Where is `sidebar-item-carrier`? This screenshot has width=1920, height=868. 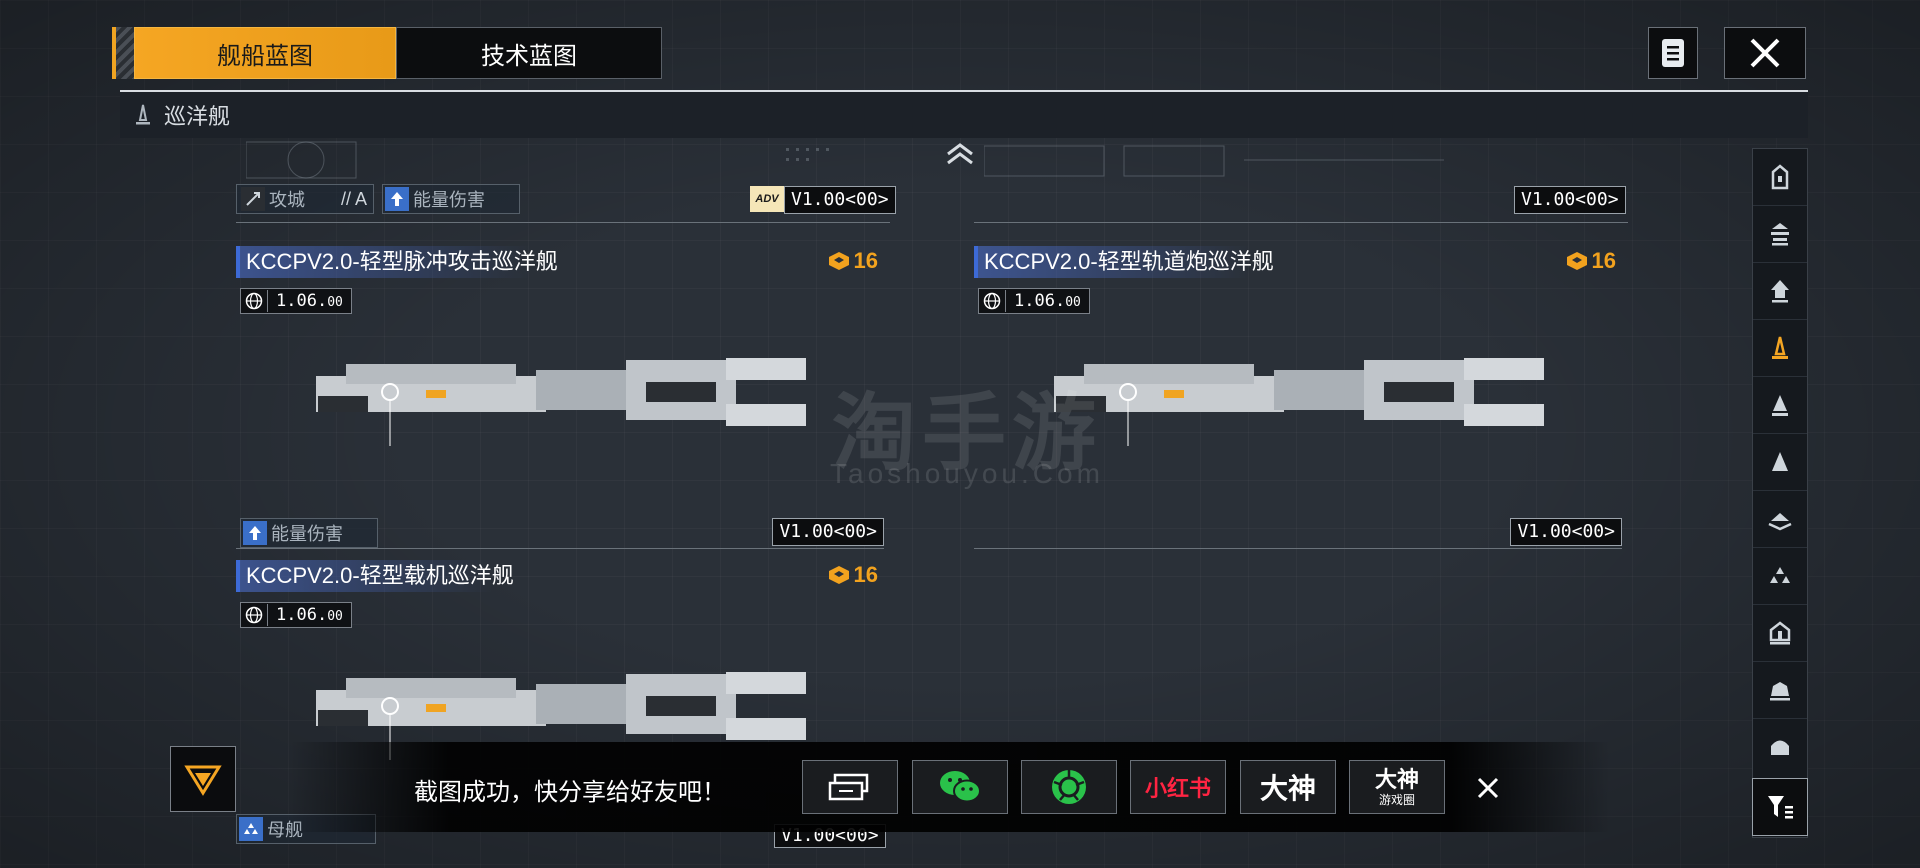
sidebar-item-carrier is located at coordinates (1780, 519).